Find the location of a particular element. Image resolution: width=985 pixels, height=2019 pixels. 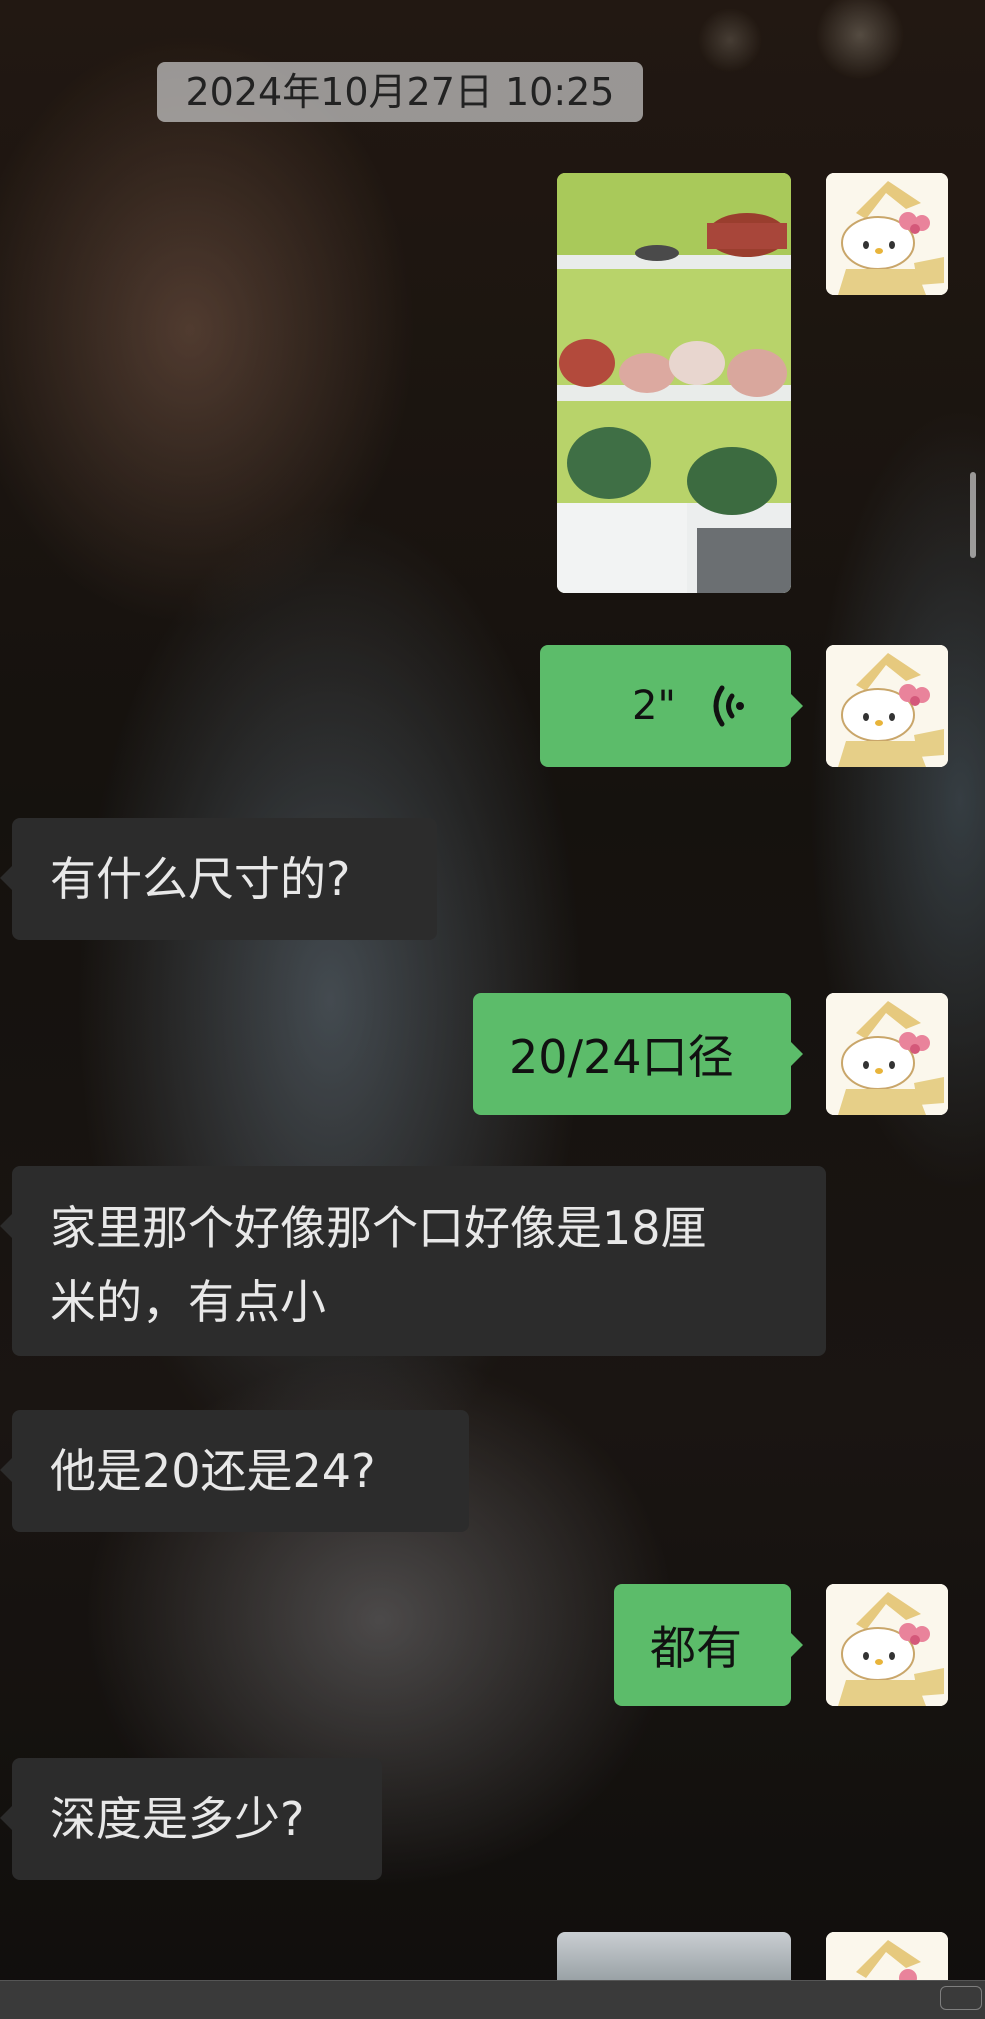

message-text-line: 家里那个好像那个口好像是18厘 is located at coordinates (378, 1228).